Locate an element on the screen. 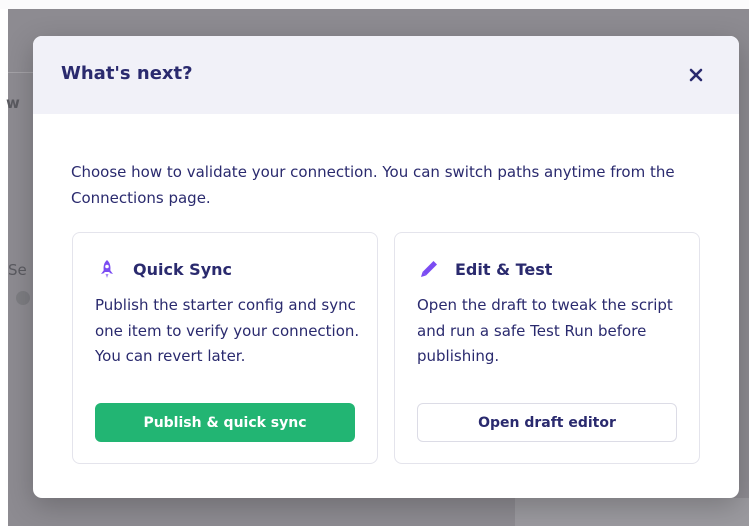 The height and width of the screenshot is (526, 749). card-title-row: Quick Sync is located at coordinates (164, 269).